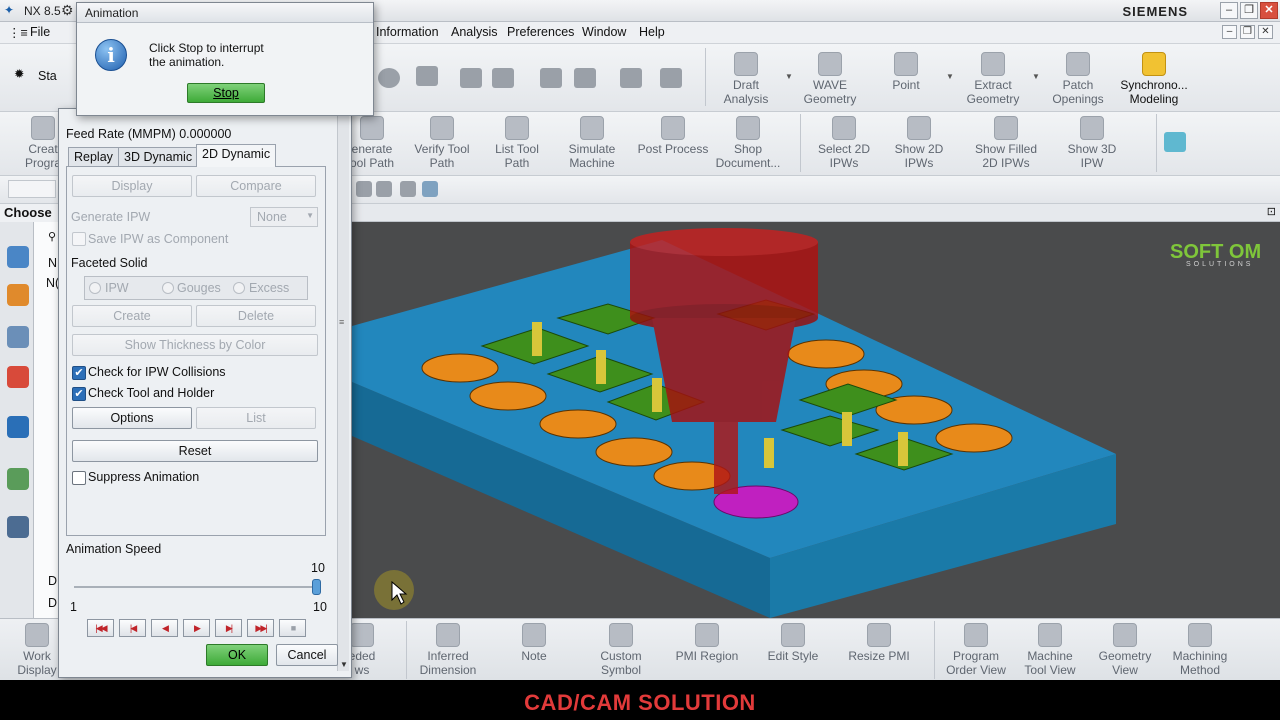 Image resolution: width=1280 pixels, height=720 pixels. I want to click on cancel-button: Cancel, so click(307, 655).